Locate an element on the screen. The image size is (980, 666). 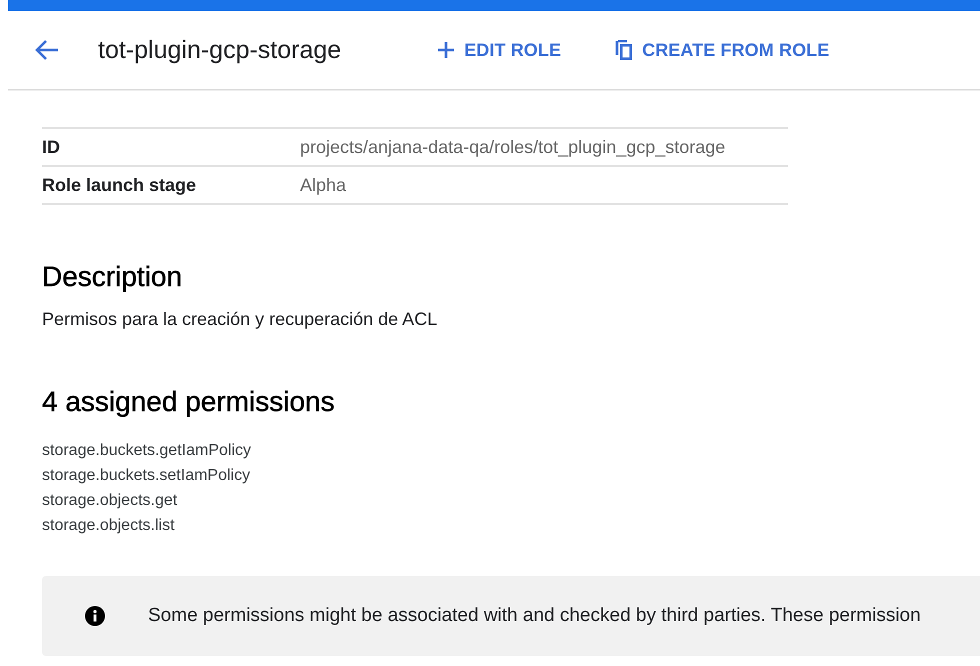
description-text: Permisos para la creación y recuperación de ACL is located at coordinates (240, 319).